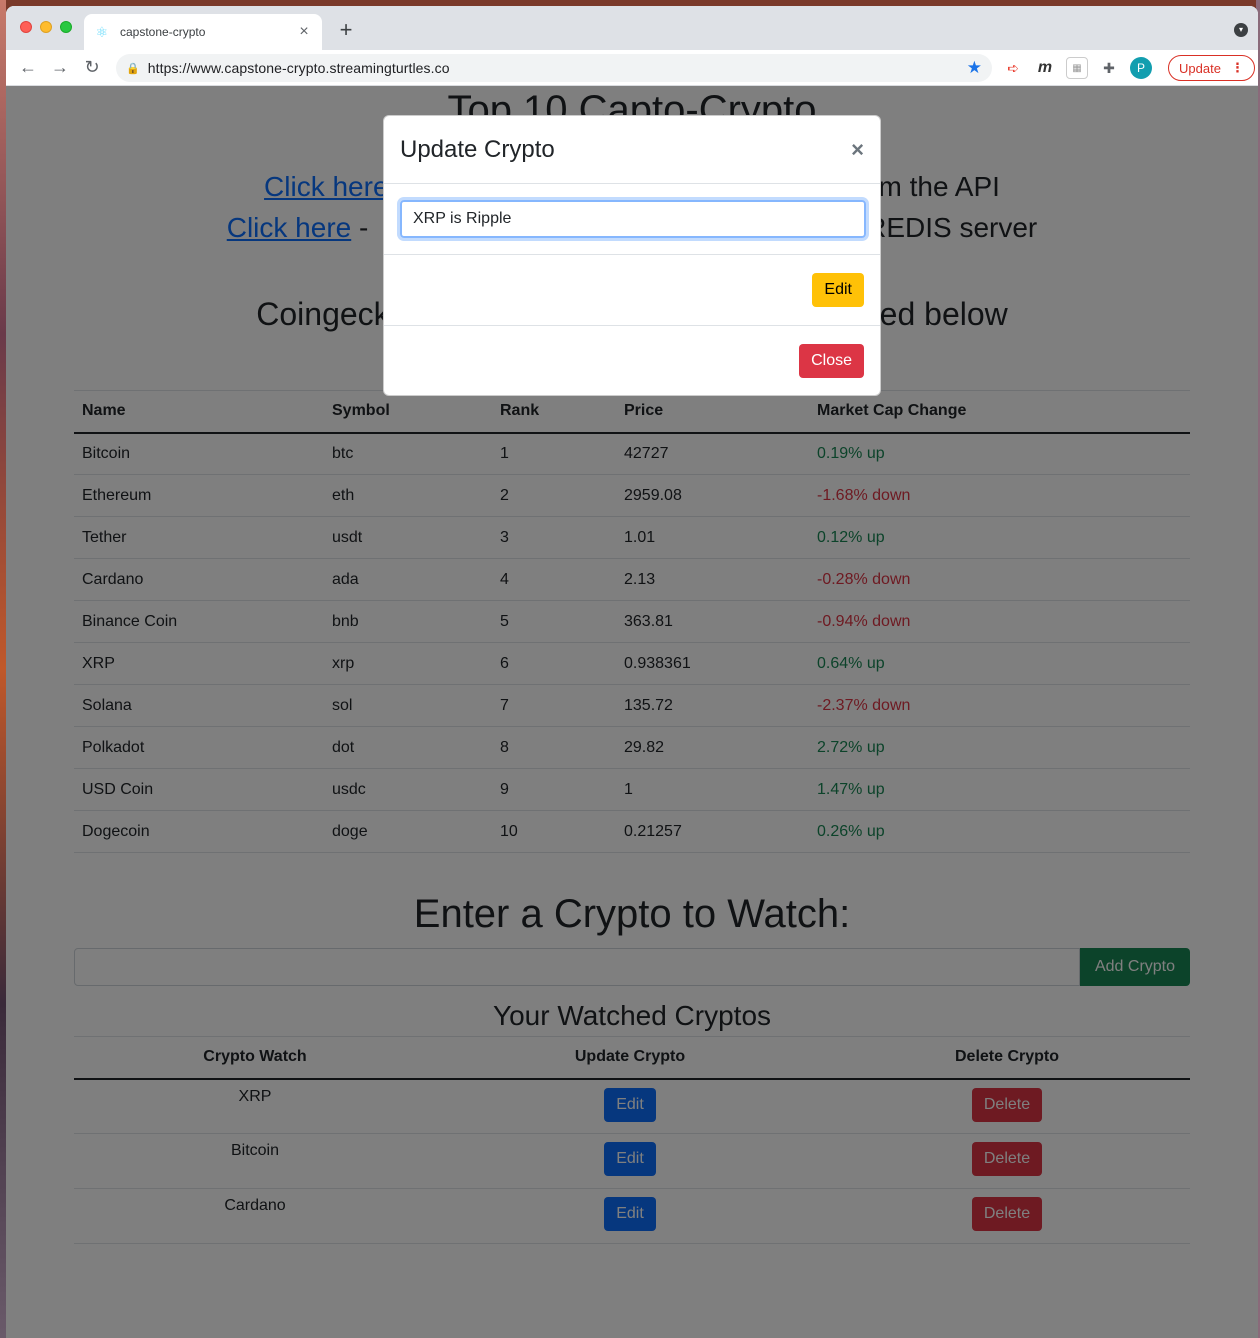 Image resolution: width=1260 pixels, height=1338 pixels. I want to click on extension-m-icon: m, so click(1045, 68).